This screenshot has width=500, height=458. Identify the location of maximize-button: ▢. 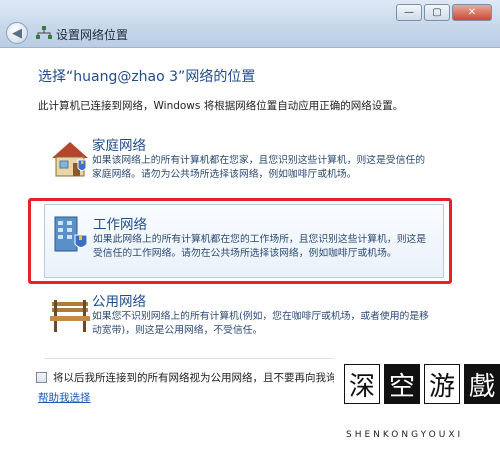
(437, 12).